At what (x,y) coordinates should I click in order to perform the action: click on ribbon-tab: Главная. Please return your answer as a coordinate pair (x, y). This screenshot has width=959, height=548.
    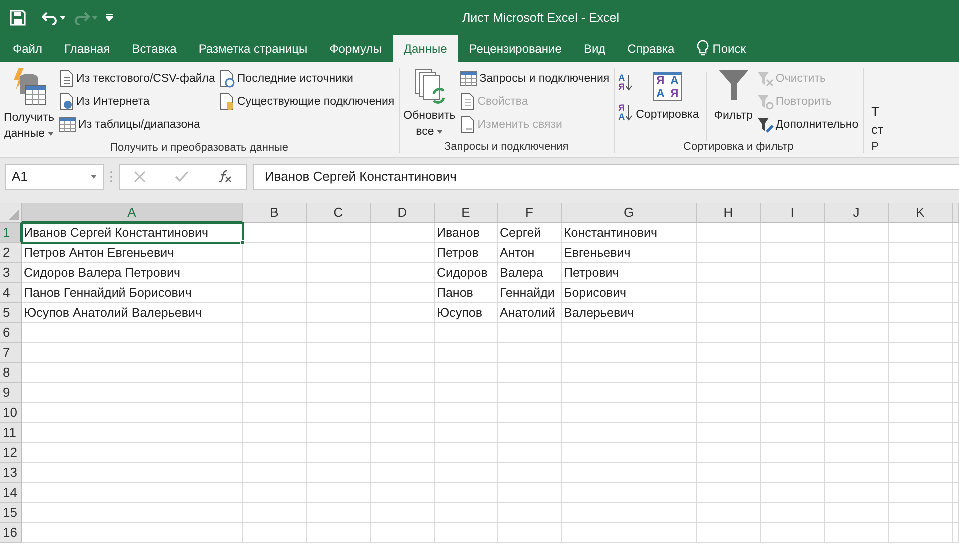
    Looking at the image, I should click on (88, 48).